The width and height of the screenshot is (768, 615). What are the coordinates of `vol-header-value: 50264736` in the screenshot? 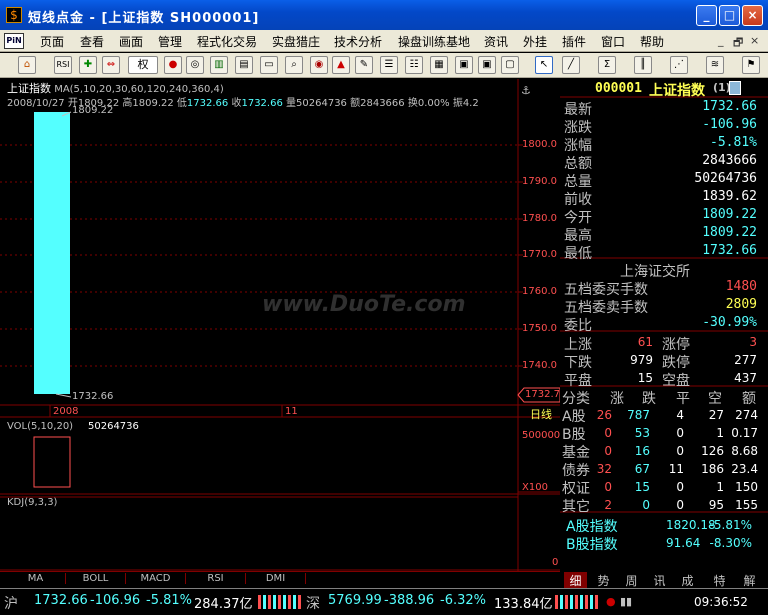 It's located at (113, 426).